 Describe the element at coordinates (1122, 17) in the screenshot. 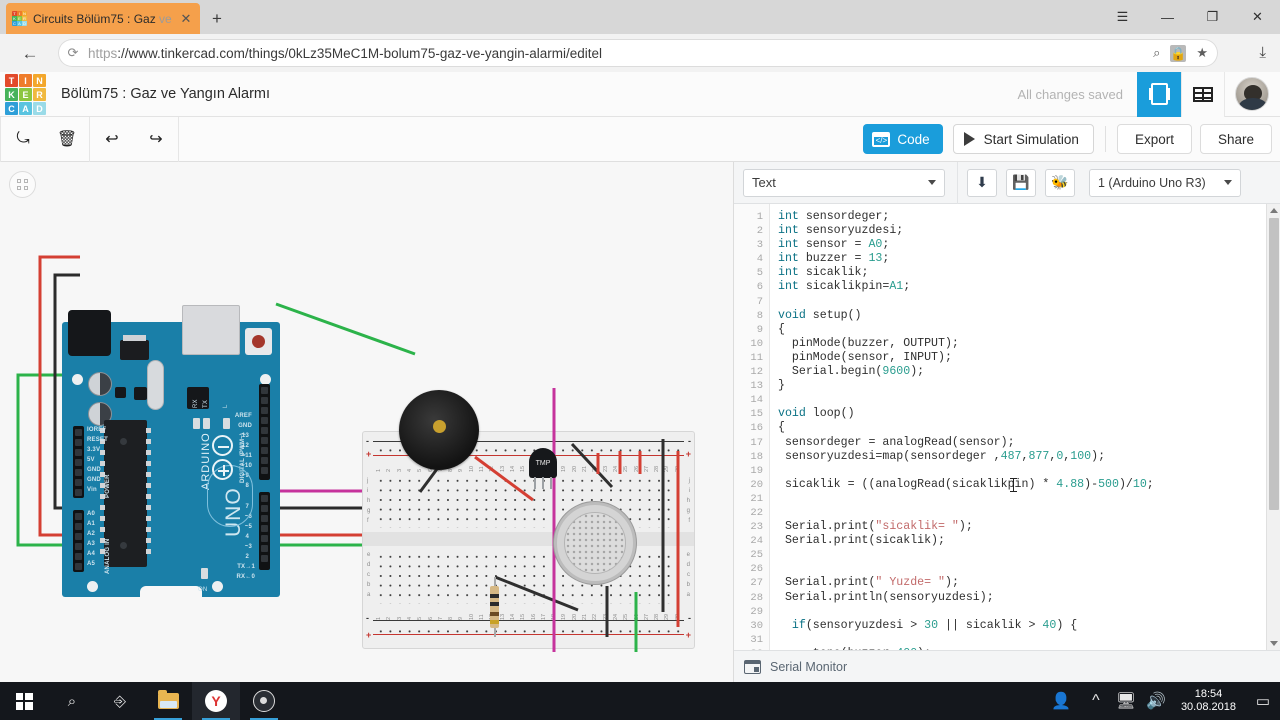

I see `browser-menu-icon: ☰` at that location.